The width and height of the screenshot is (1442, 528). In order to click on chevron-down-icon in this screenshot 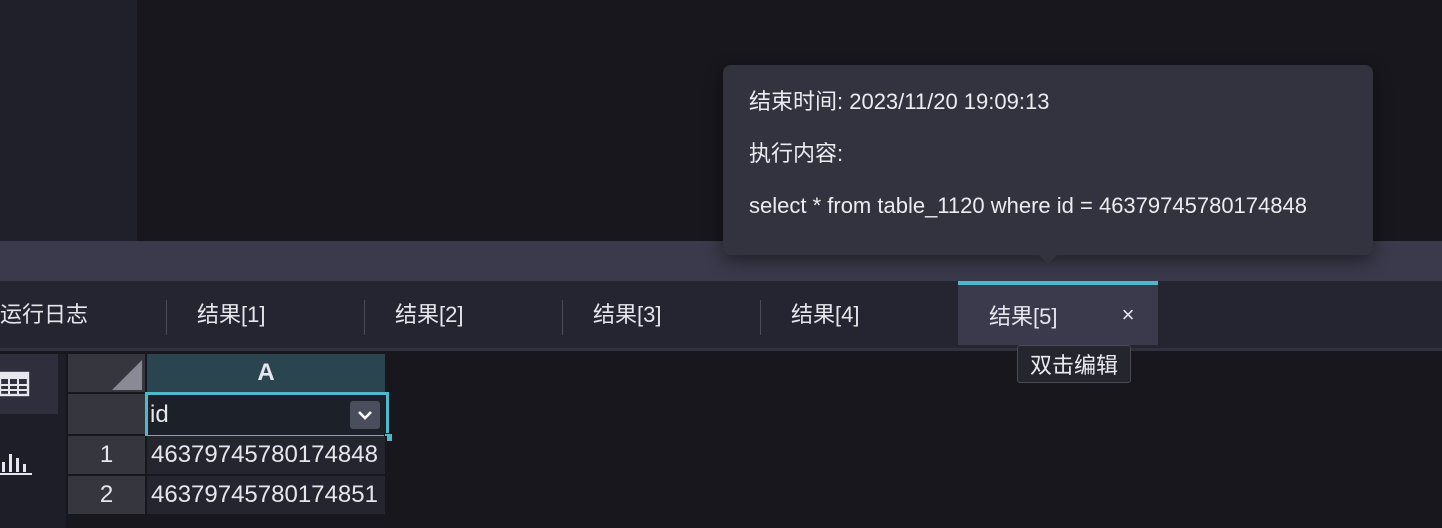, I will do `click(365, 415)`.